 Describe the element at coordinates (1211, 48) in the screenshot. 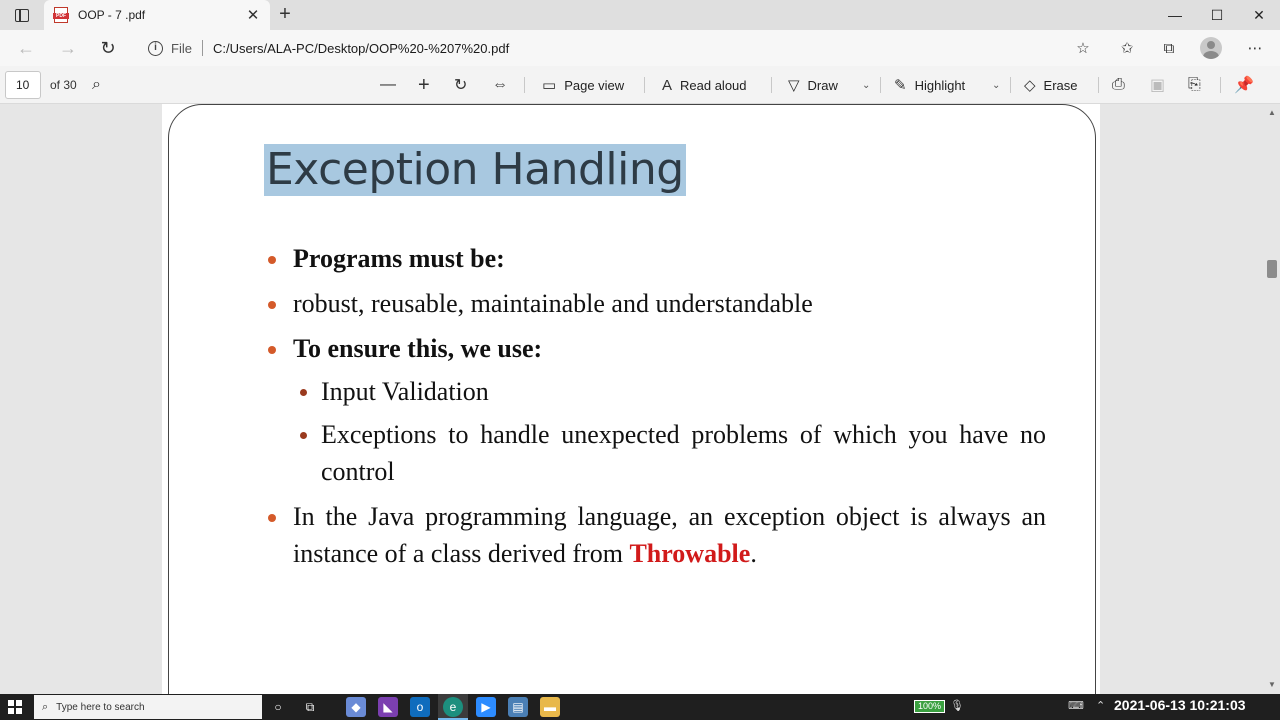

I see `profile-avatar` at that location.